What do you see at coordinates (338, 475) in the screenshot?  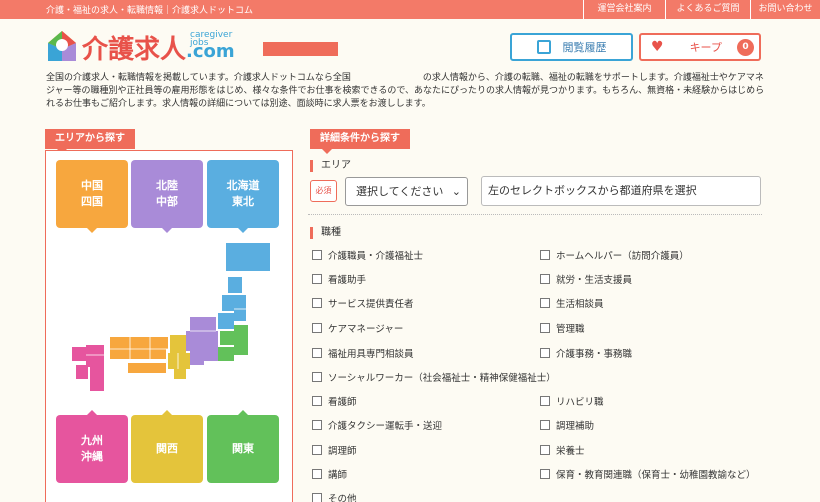 I see `checkbox-label: 講師` at bounding box center [338, 475].